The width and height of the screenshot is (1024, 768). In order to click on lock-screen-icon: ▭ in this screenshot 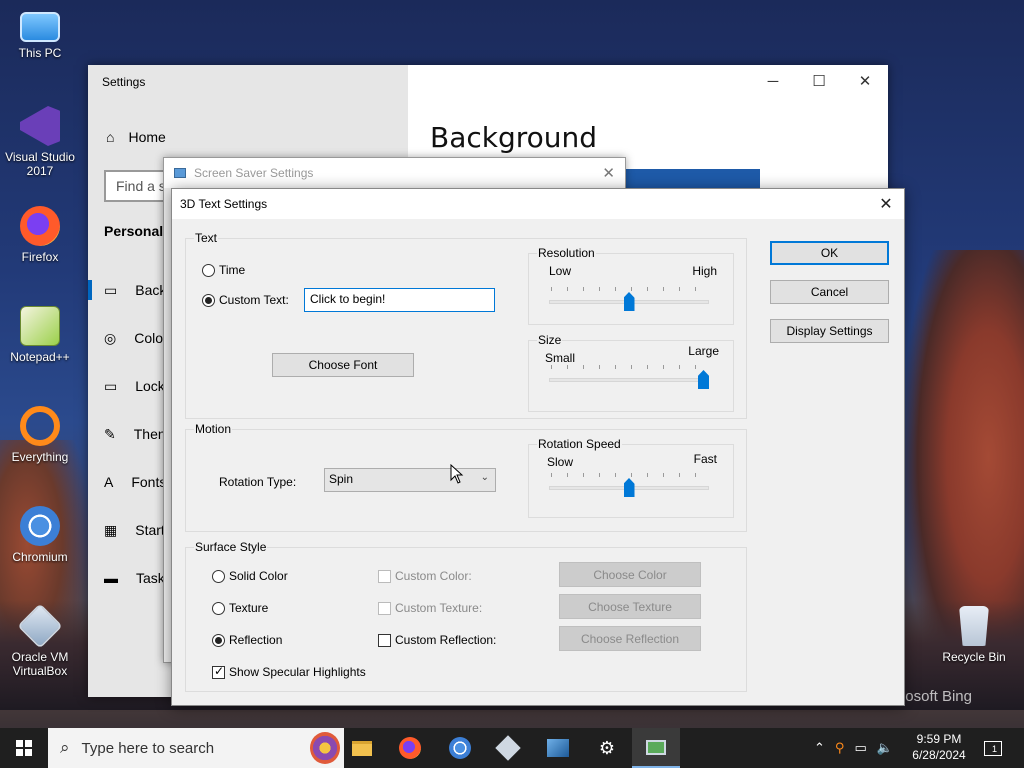, I will do `click(111, 385)`.